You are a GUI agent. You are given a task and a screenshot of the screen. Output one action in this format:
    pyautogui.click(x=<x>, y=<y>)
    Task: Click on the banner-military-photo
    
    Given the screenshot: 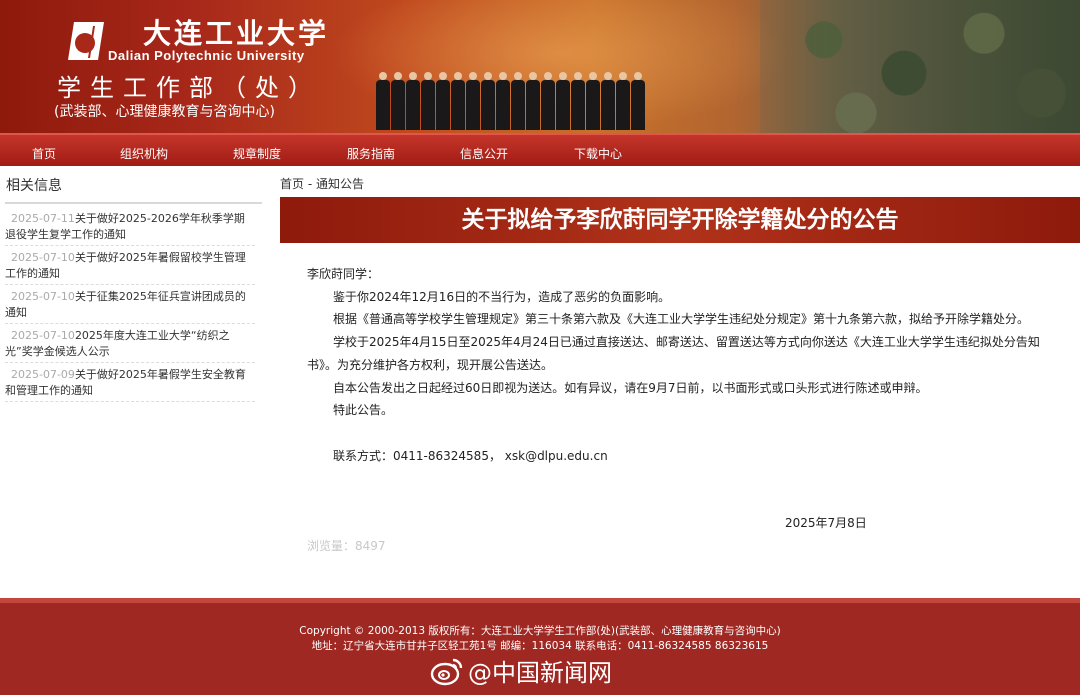 What is the action you would take?
    pyautogui.click(x=920, y=66)
    